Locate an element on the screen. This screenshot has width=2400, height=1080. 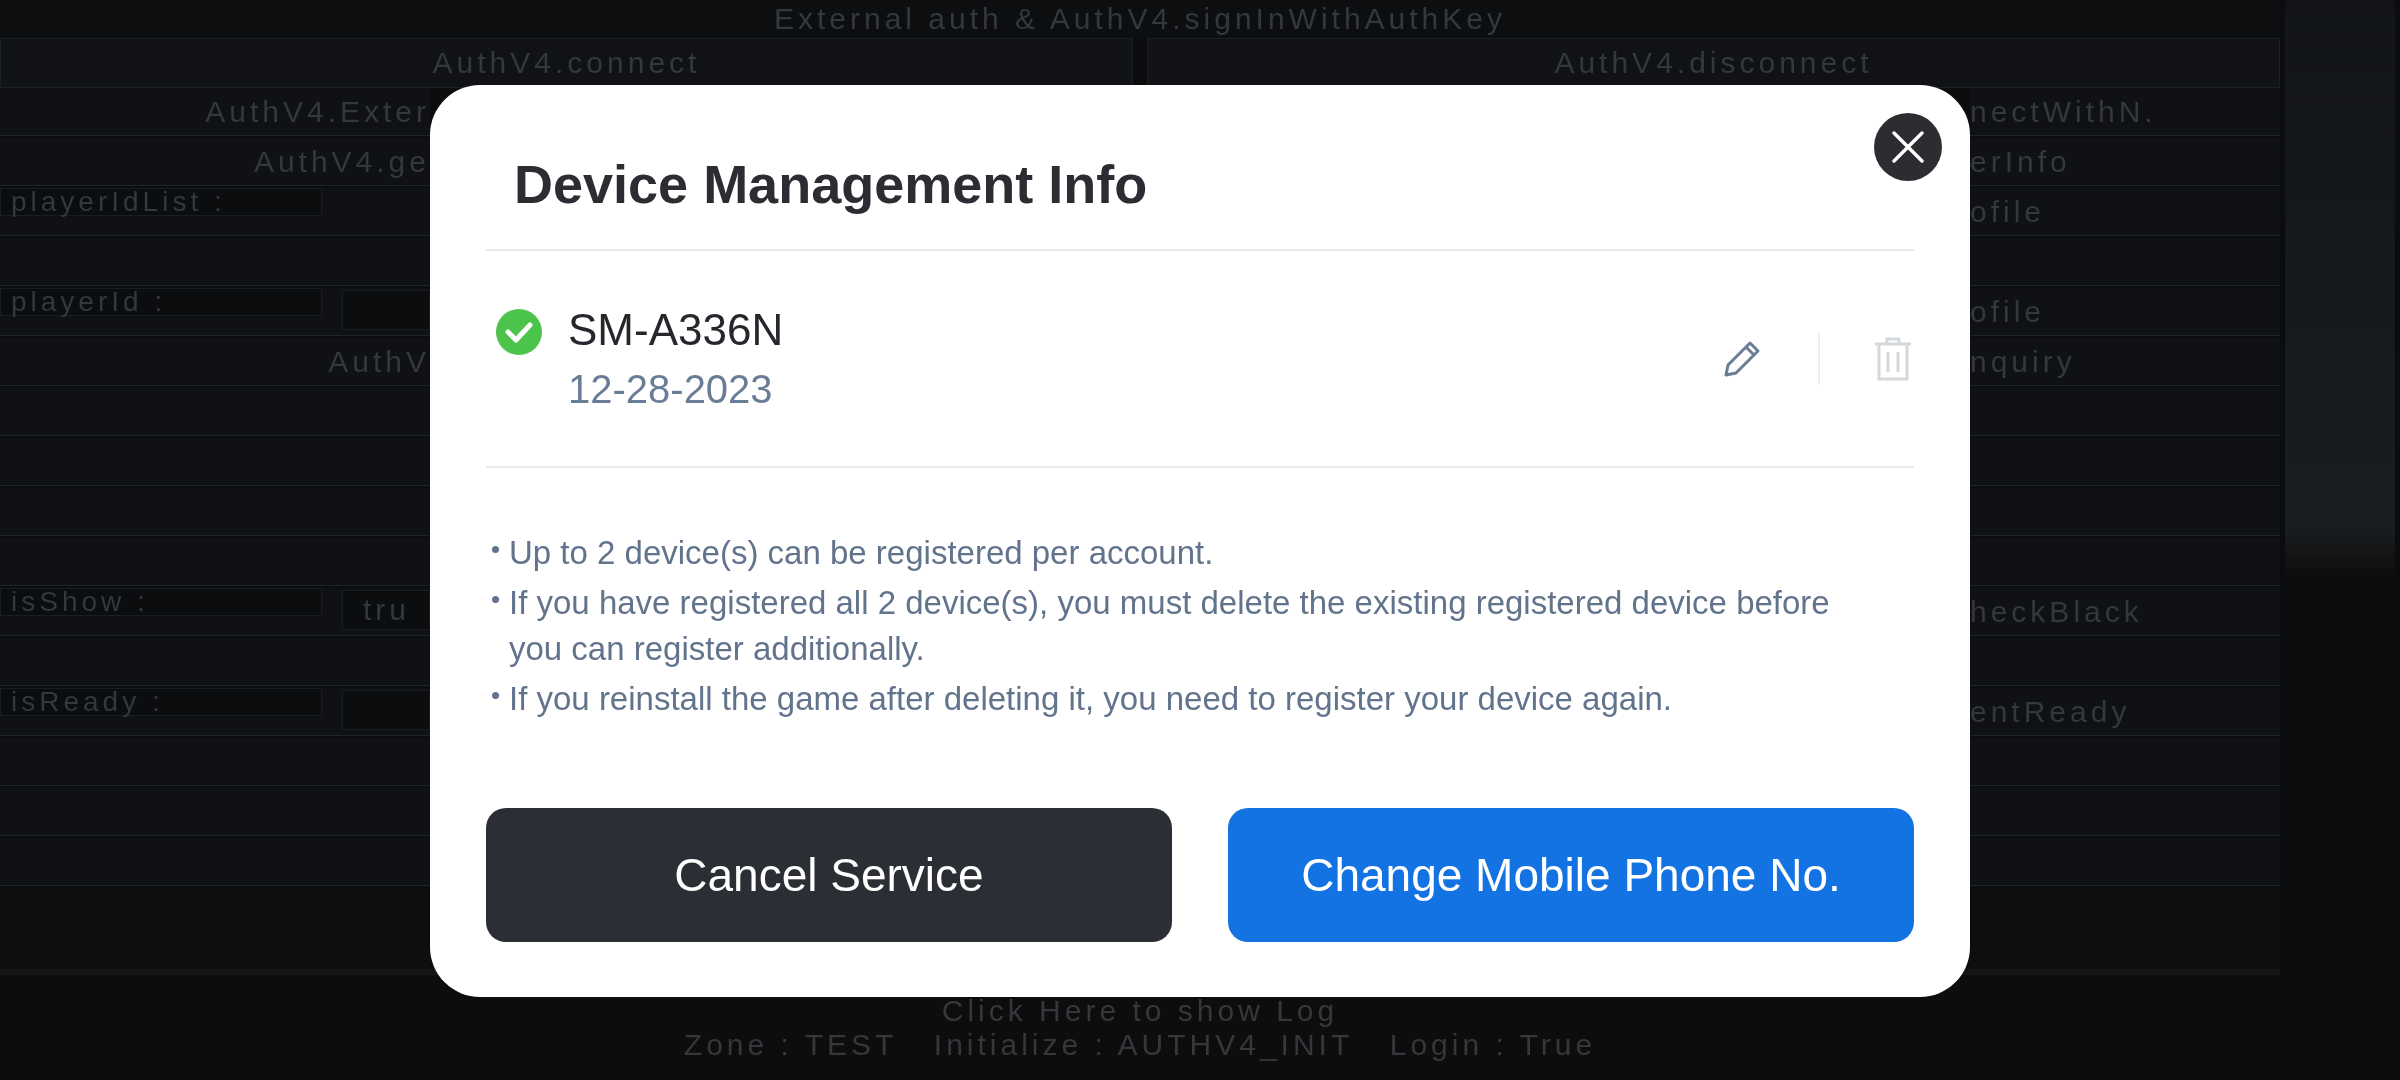
device-date: 12-28-2023 is located at coordinates (671, 389).